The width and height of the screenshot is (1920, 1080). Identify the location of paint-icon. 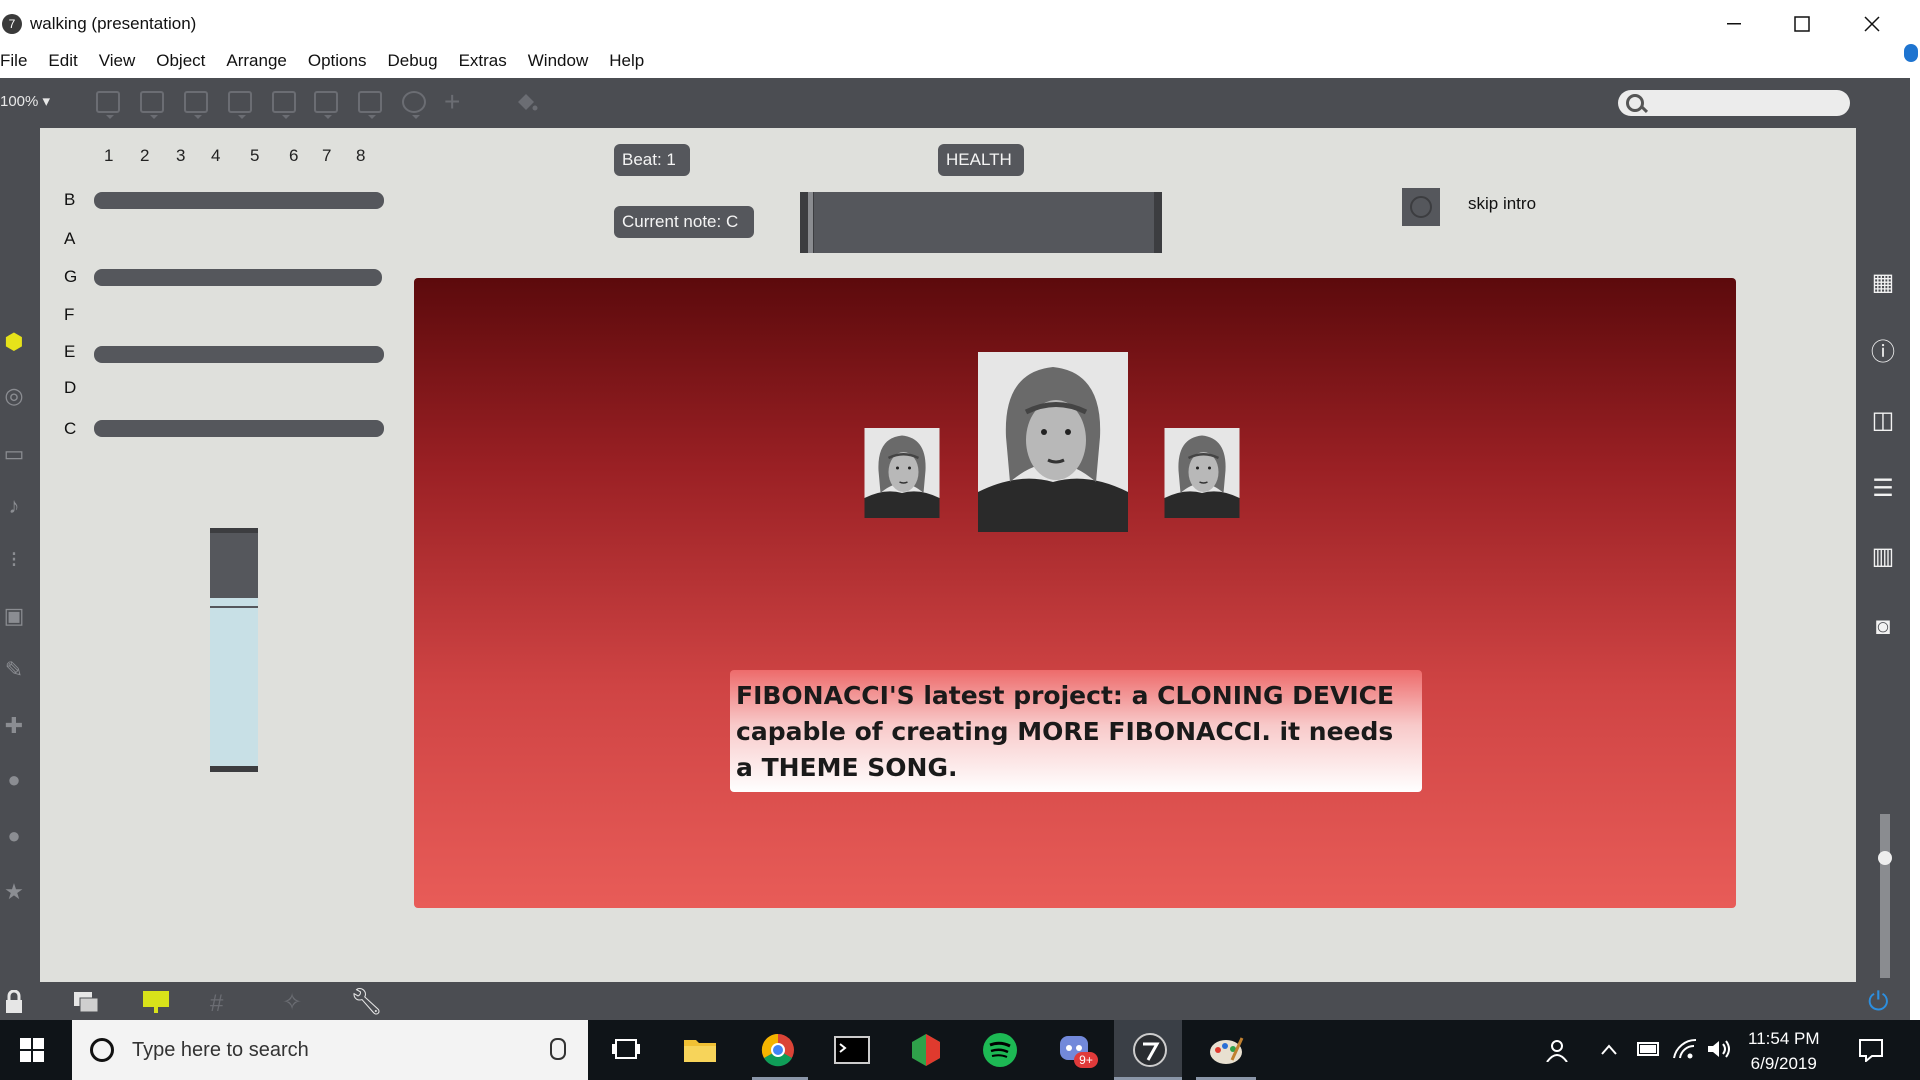
(1226, 1050).